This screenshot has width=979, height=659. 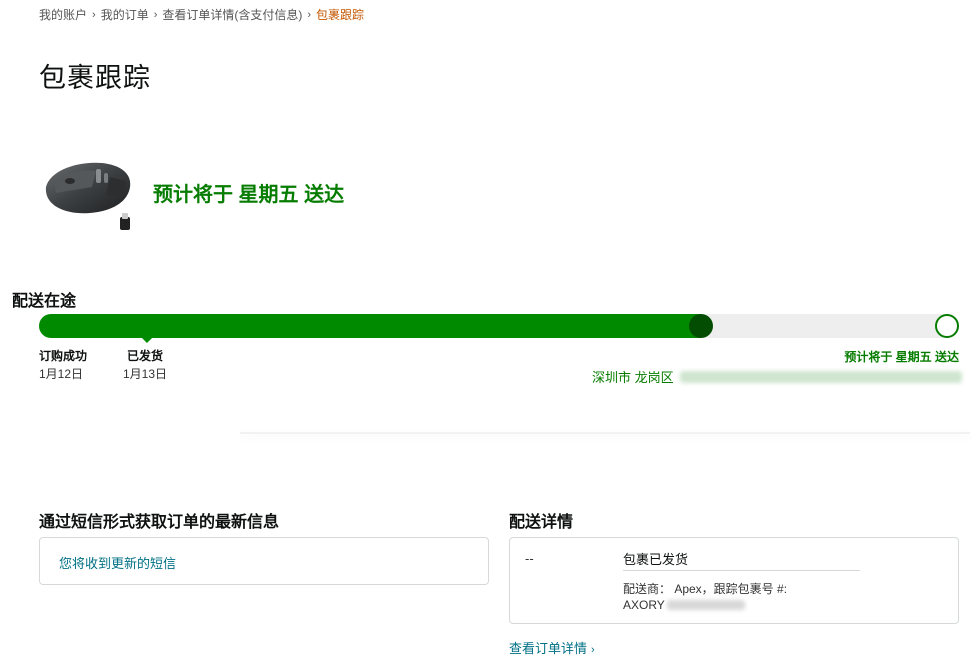 I want to click on address-city-district: 深圳市 龙岗区, so click(x=633, y=377).